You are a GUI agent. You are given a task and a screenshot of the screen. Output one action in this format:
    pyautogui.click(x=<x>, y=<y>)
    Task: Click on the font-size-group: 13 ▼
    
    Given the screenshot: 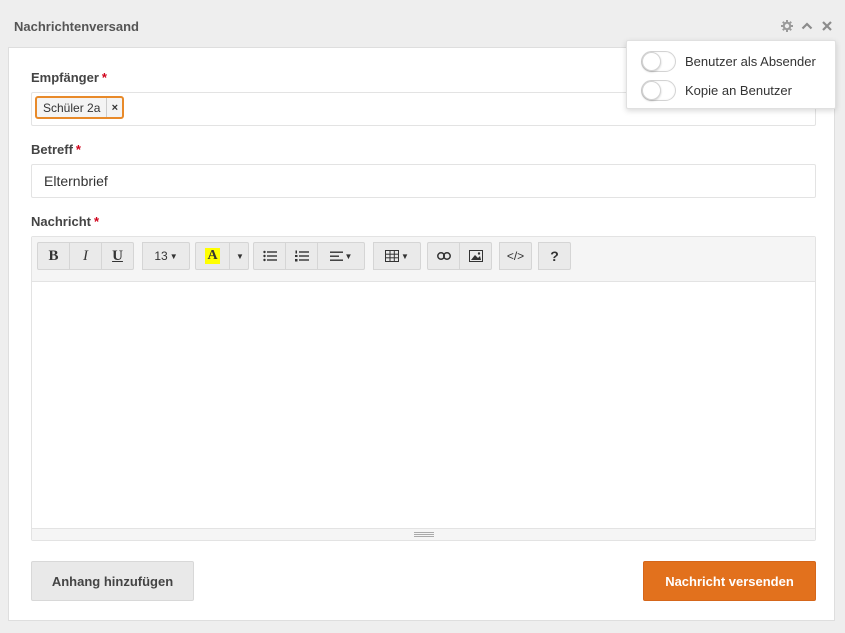 What is the action you would take?
    pyautogui.click(x=166, y=256)
    